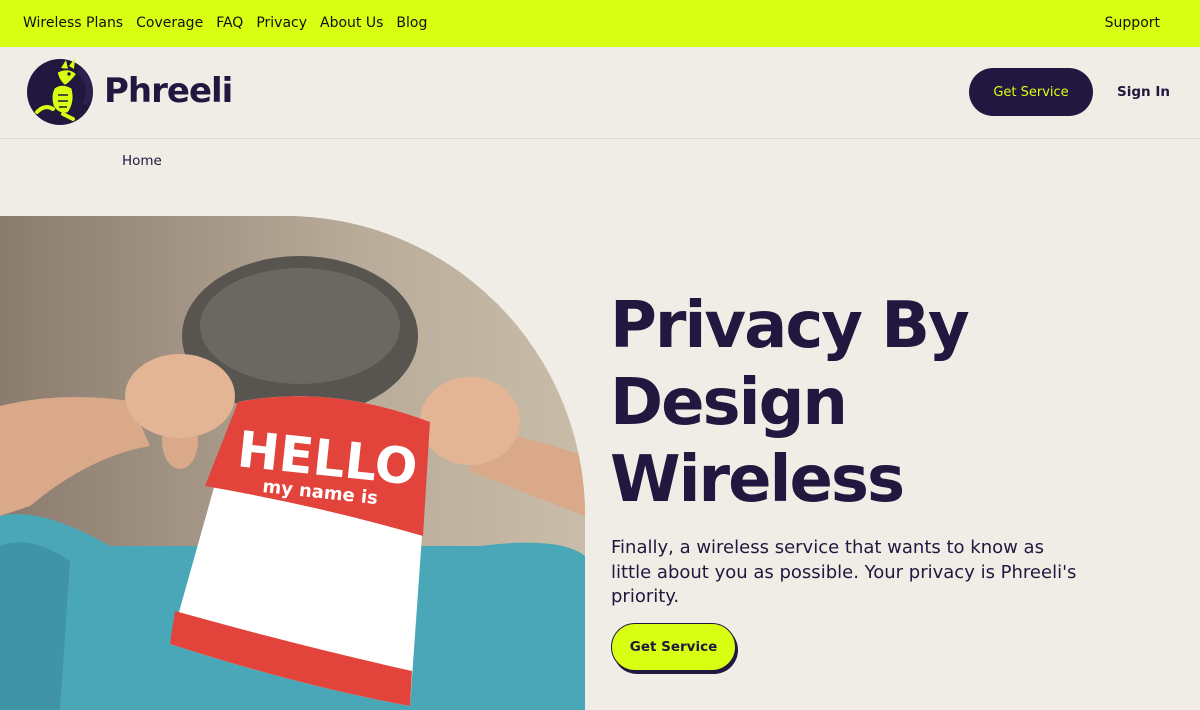  I want to click on nav-link-faq: FAQ, so click(229, 23).